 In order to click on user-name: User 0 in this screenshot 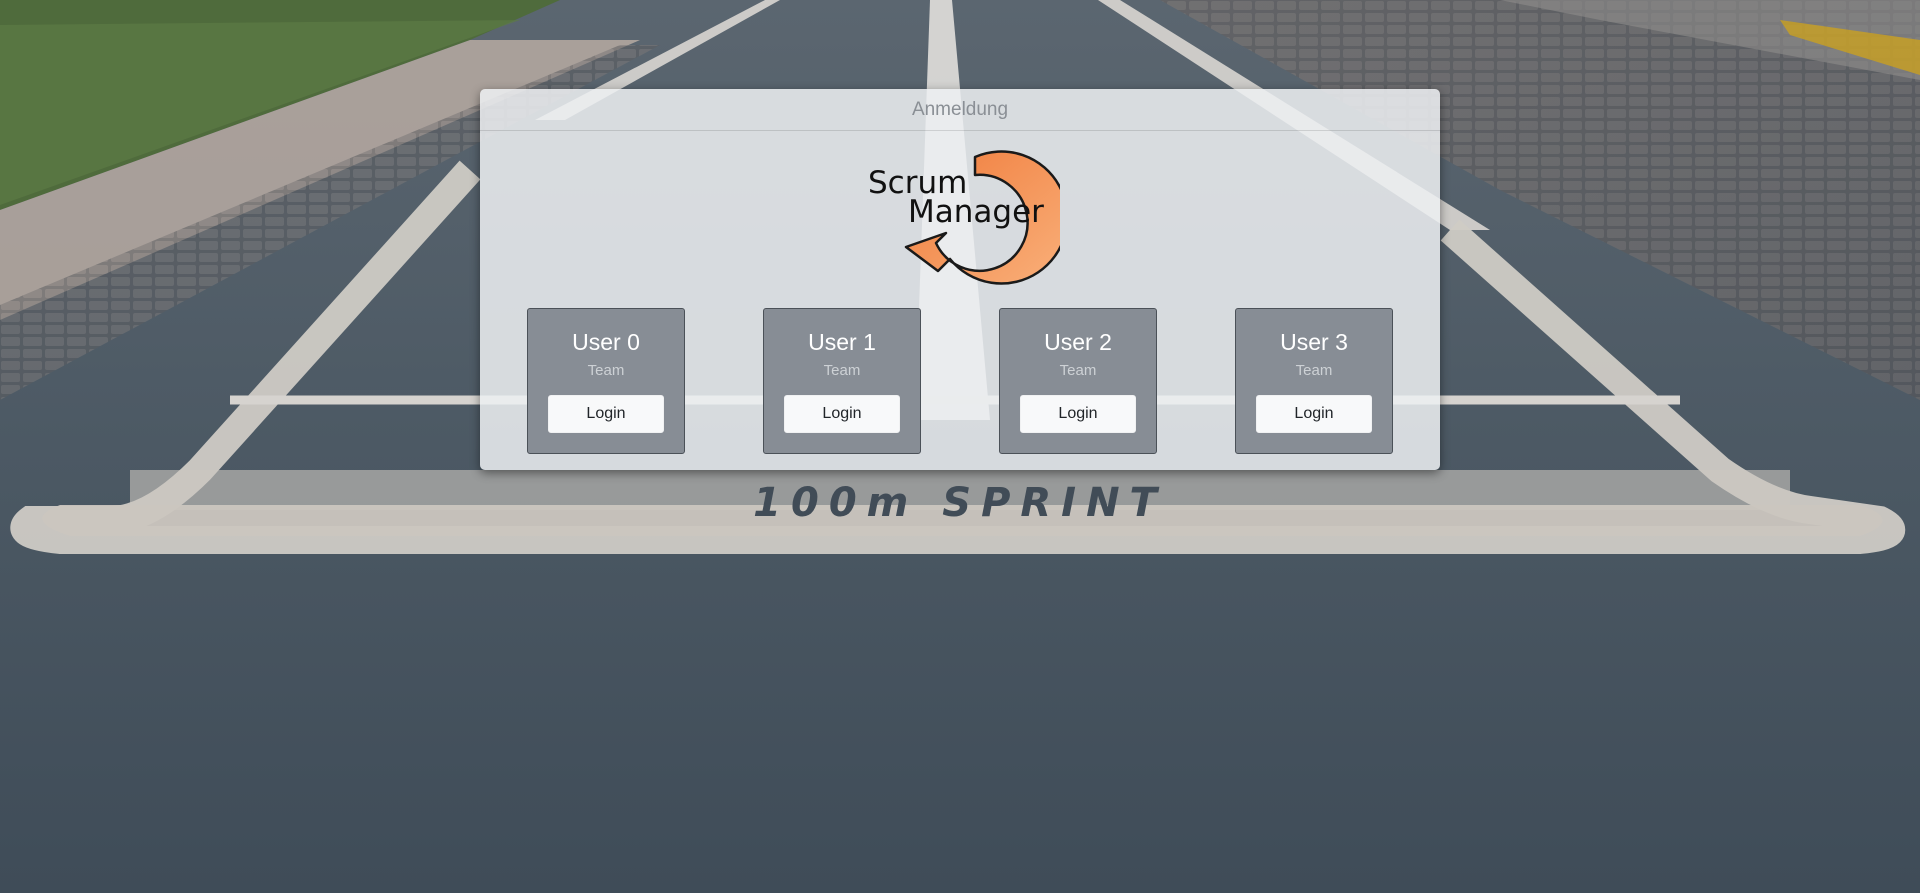, I will do `click(606, 342)`.